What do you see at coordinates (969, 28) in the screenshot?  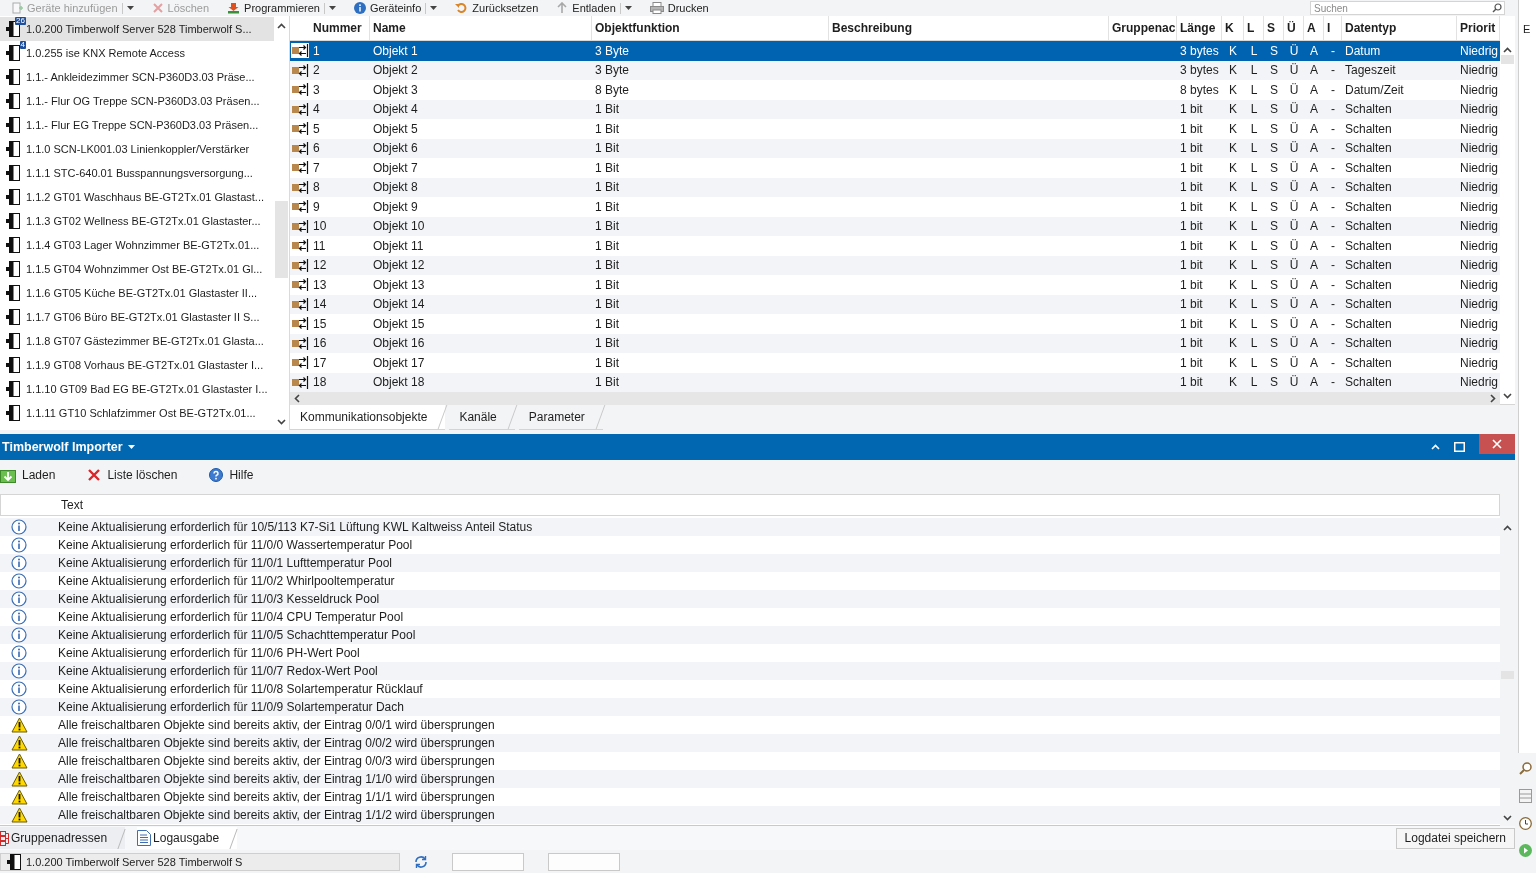 I see `column-header: Beschreibung` at bounding box center [969, 28].